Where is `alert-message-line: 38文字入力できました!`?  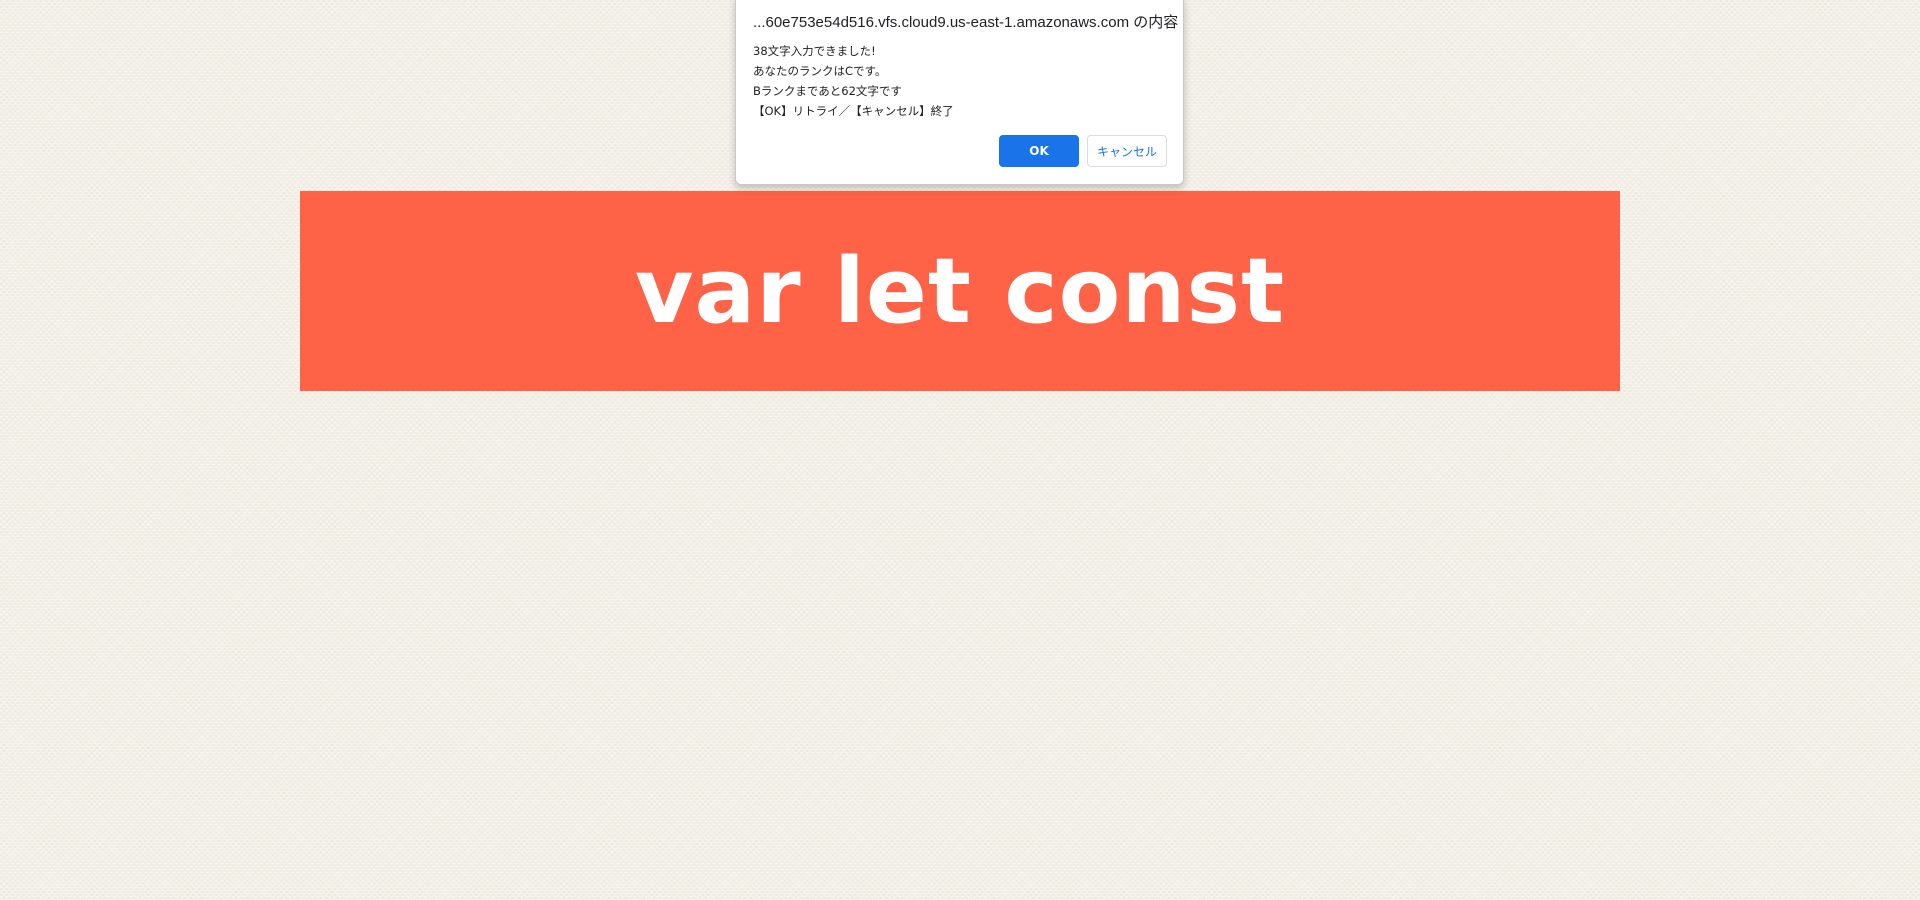 alert-message-line: 38文字入力できました! is located at coordinates (814, 51).